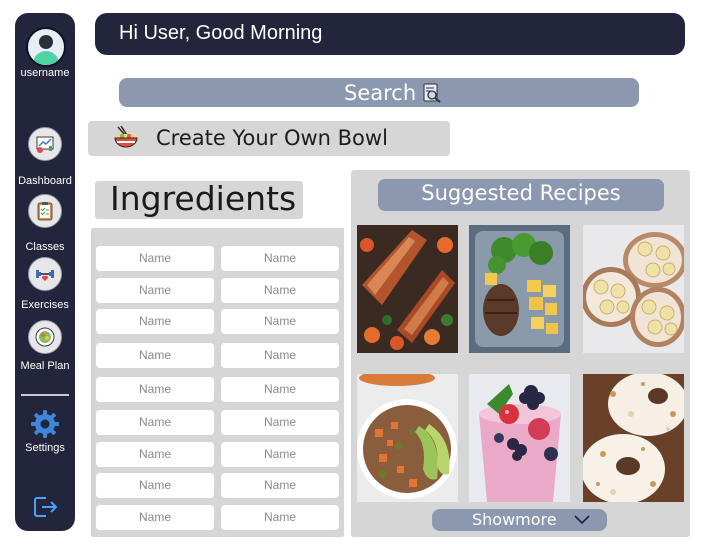 Image resolution: width=702 pixels, height=544 pixels. I want to click on ingredients-title-text: Ingredients, so click(203, 198).